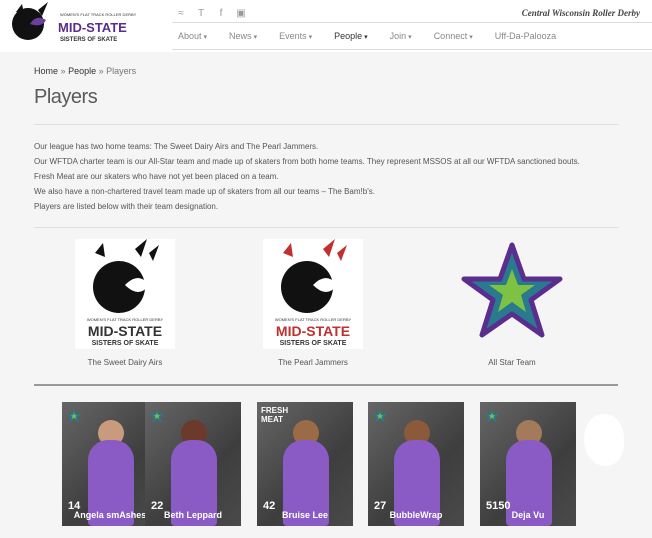  I want to click on player-name: Angela smAshes, so click(110, 515).